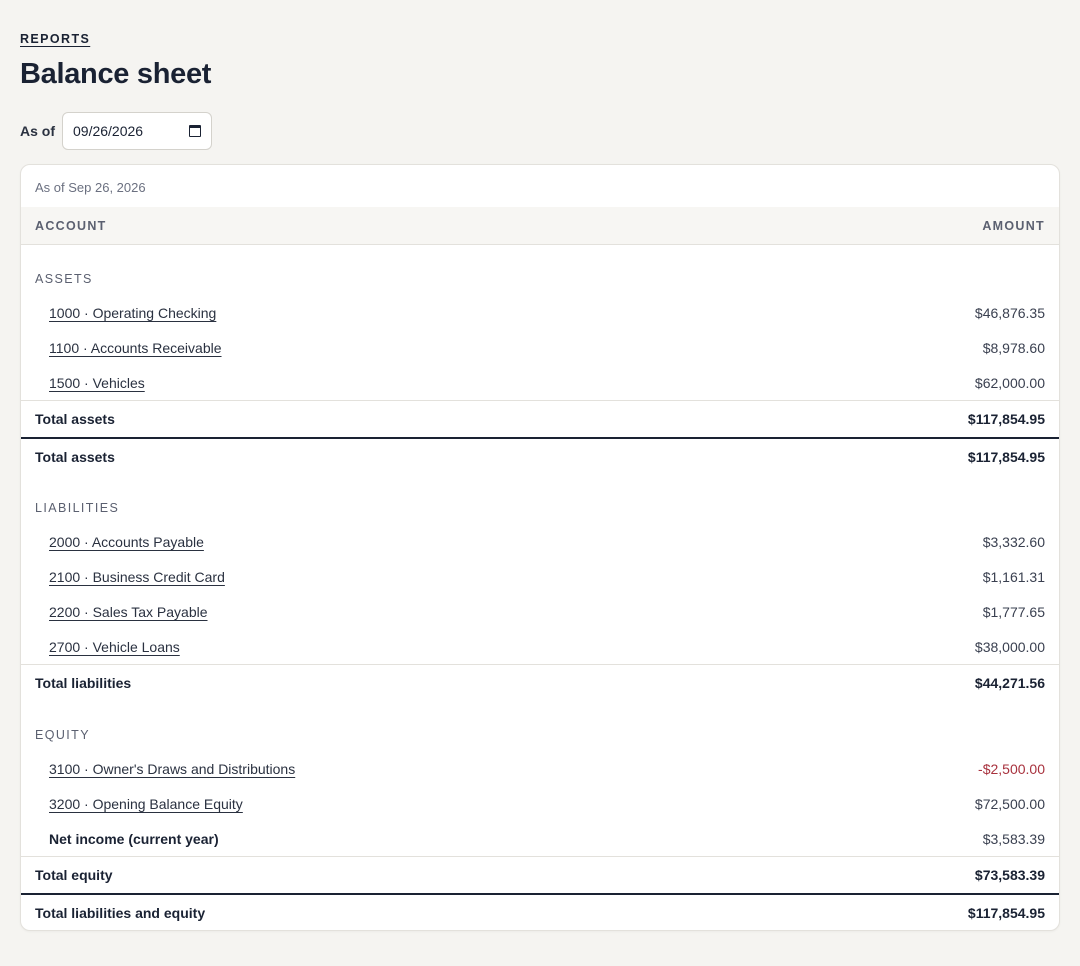 This screenshot has width=1080, height=966. What do you see at coordinates (90, 187) in the screenshot?
I see `as-of-caption: As of Sep 26, 2026` at bounding box center [90, 187].